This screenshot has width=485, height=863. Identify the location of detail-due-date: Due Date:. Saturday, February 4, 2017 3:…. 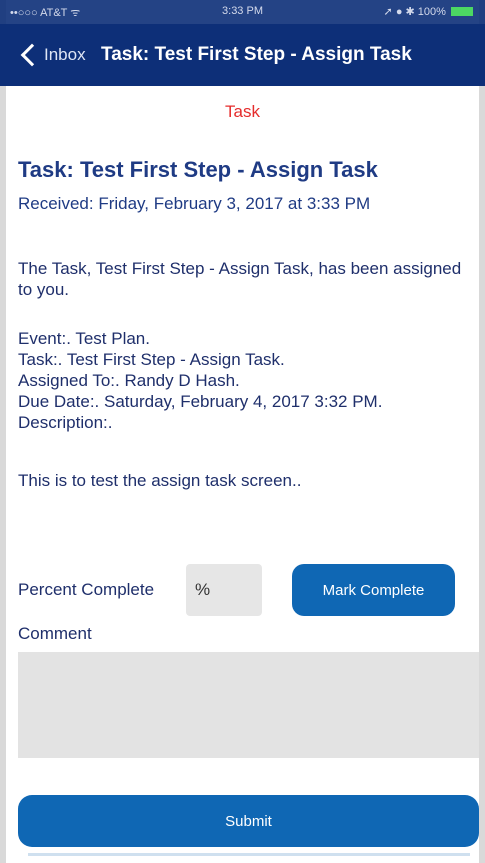
(200, 401).